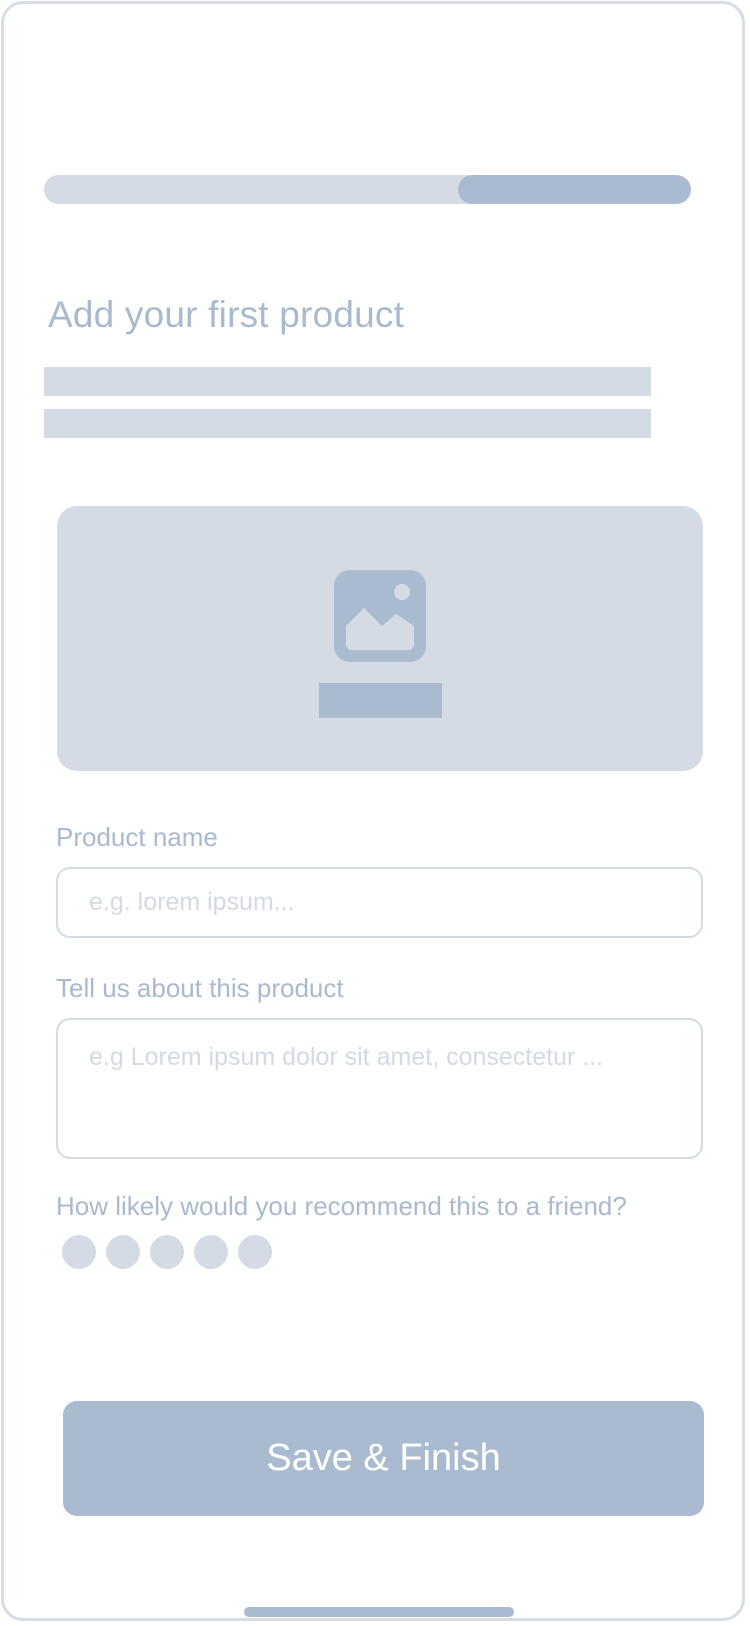 This screenshot has width=750, height=1626. Describe the element at coordinates (226, 314) in the screenshot. I see `page-title: Add your first product` at that location.